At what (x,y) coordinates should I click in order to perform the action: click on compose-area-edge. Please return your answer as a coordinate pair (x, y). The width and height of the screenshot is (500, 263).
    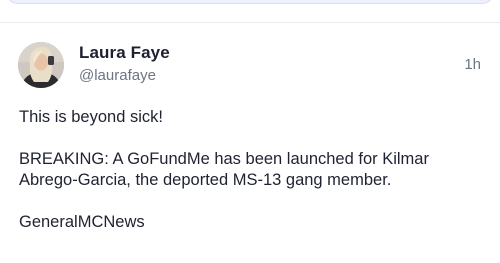
    Looking at the image, I should click on (250, 11).